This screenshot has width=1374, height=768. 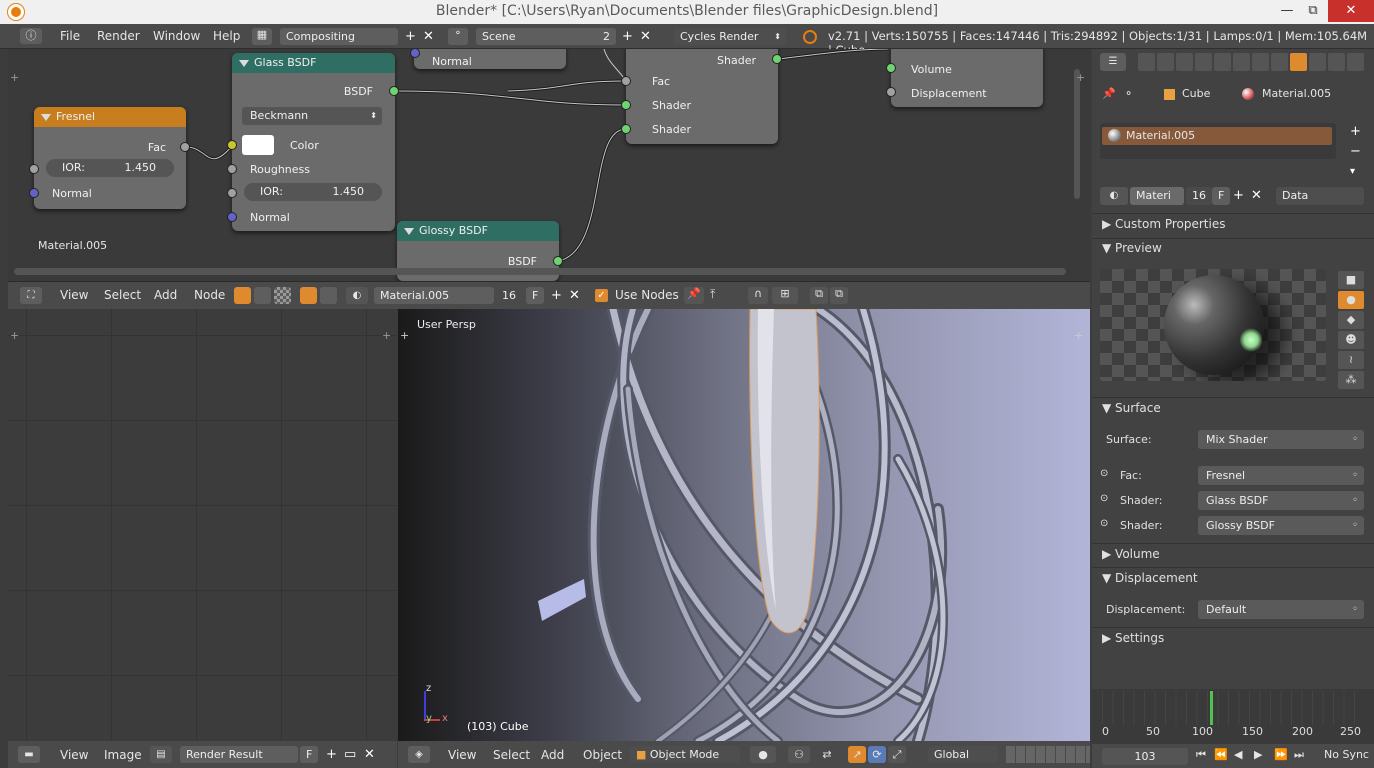 What do you see at coordinates (763, 754) in the screenshot?
I see `shading-icon: ●` at bounding box center [763, 754].